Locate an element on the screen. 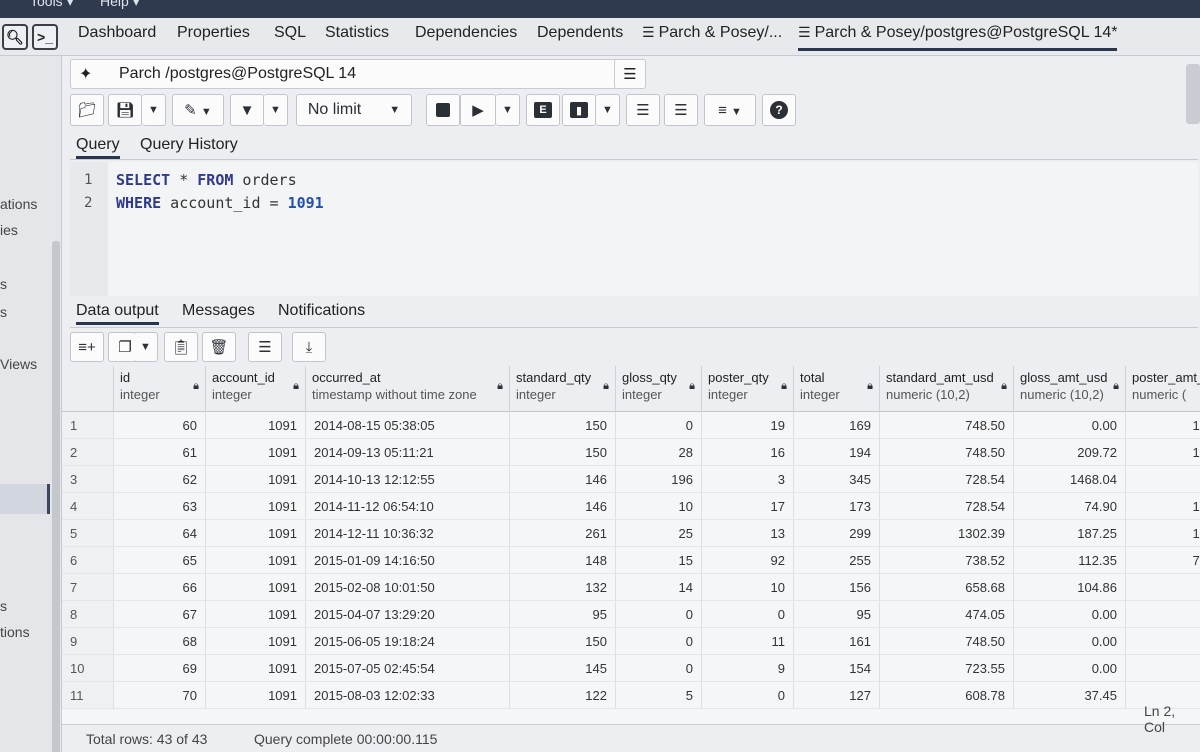 This screenshot has width=1200, height=752. row-number: 8 is located at coordinates (88, 614).